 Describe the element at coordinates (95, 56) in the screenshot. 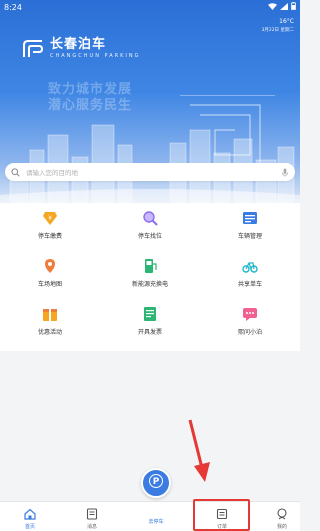

I see `brand-name-en: CHANGCHUN PARKING` at that location.